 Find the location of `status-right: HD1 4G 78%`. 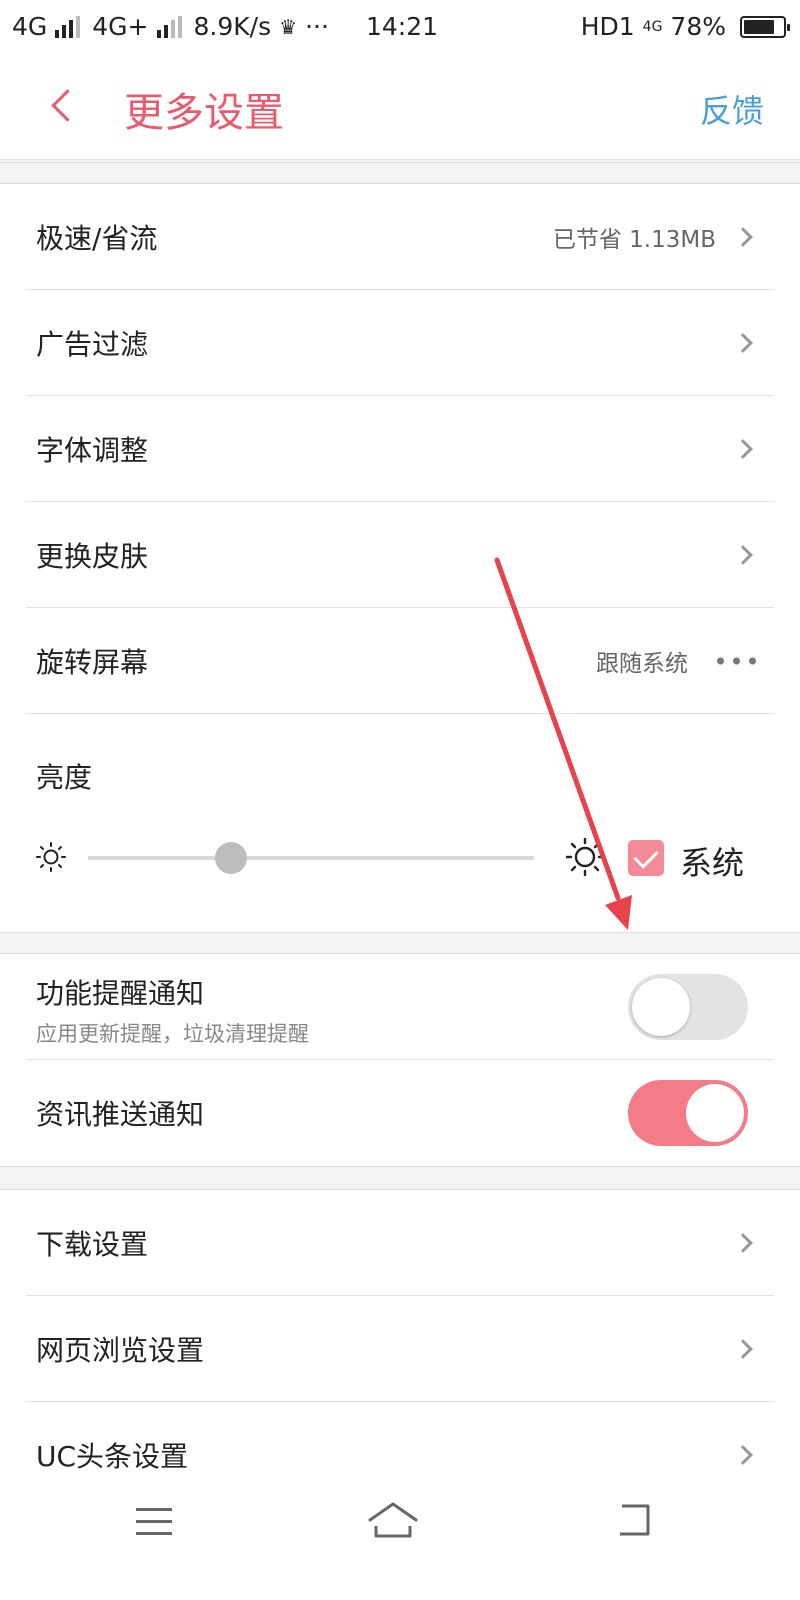

status-right: HD1 4G 78% is located at coordinates (685, 26).